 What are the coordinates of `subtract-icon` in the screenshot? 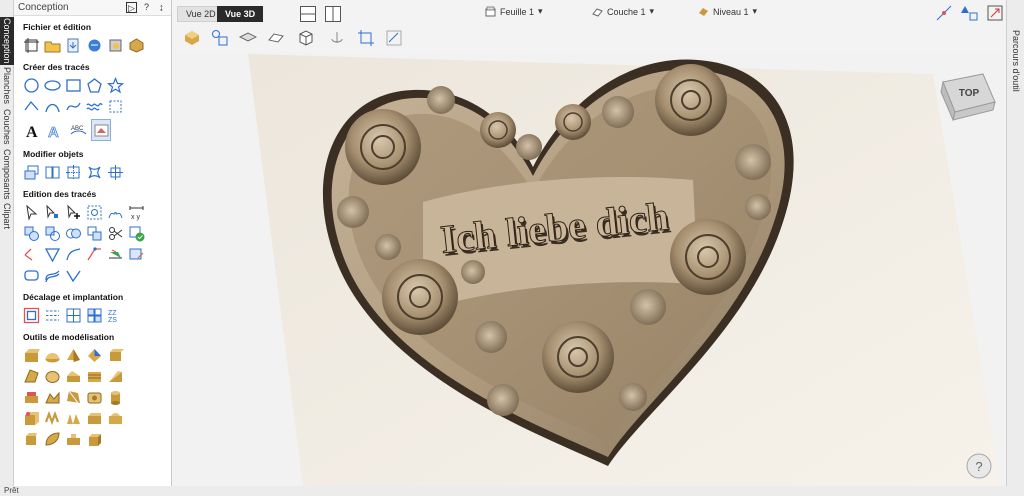 It's located at (52, 234).